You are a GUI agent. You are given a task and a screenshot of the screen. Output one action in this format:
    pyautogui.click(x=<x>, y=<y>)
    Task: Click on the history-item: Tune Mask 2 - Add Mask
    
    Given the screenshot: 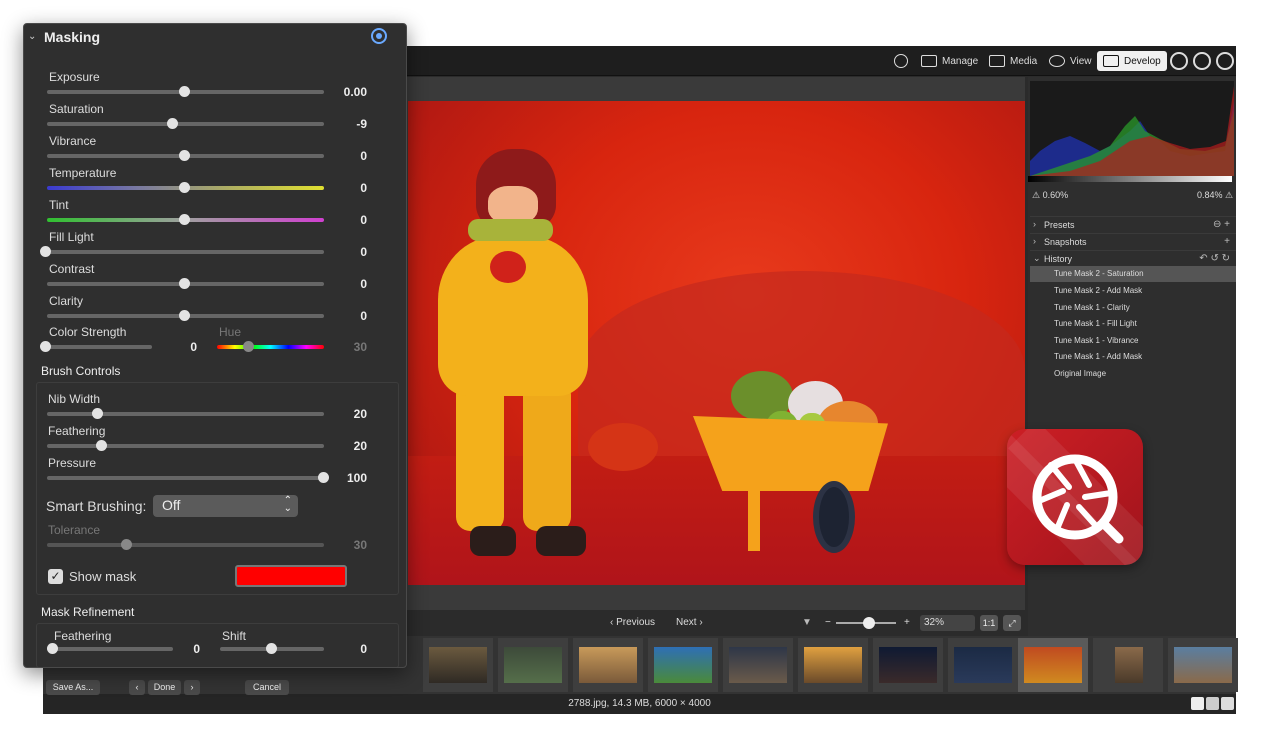 What is the action you would take?
    pyautogui.click(x=1133, y=291)
    